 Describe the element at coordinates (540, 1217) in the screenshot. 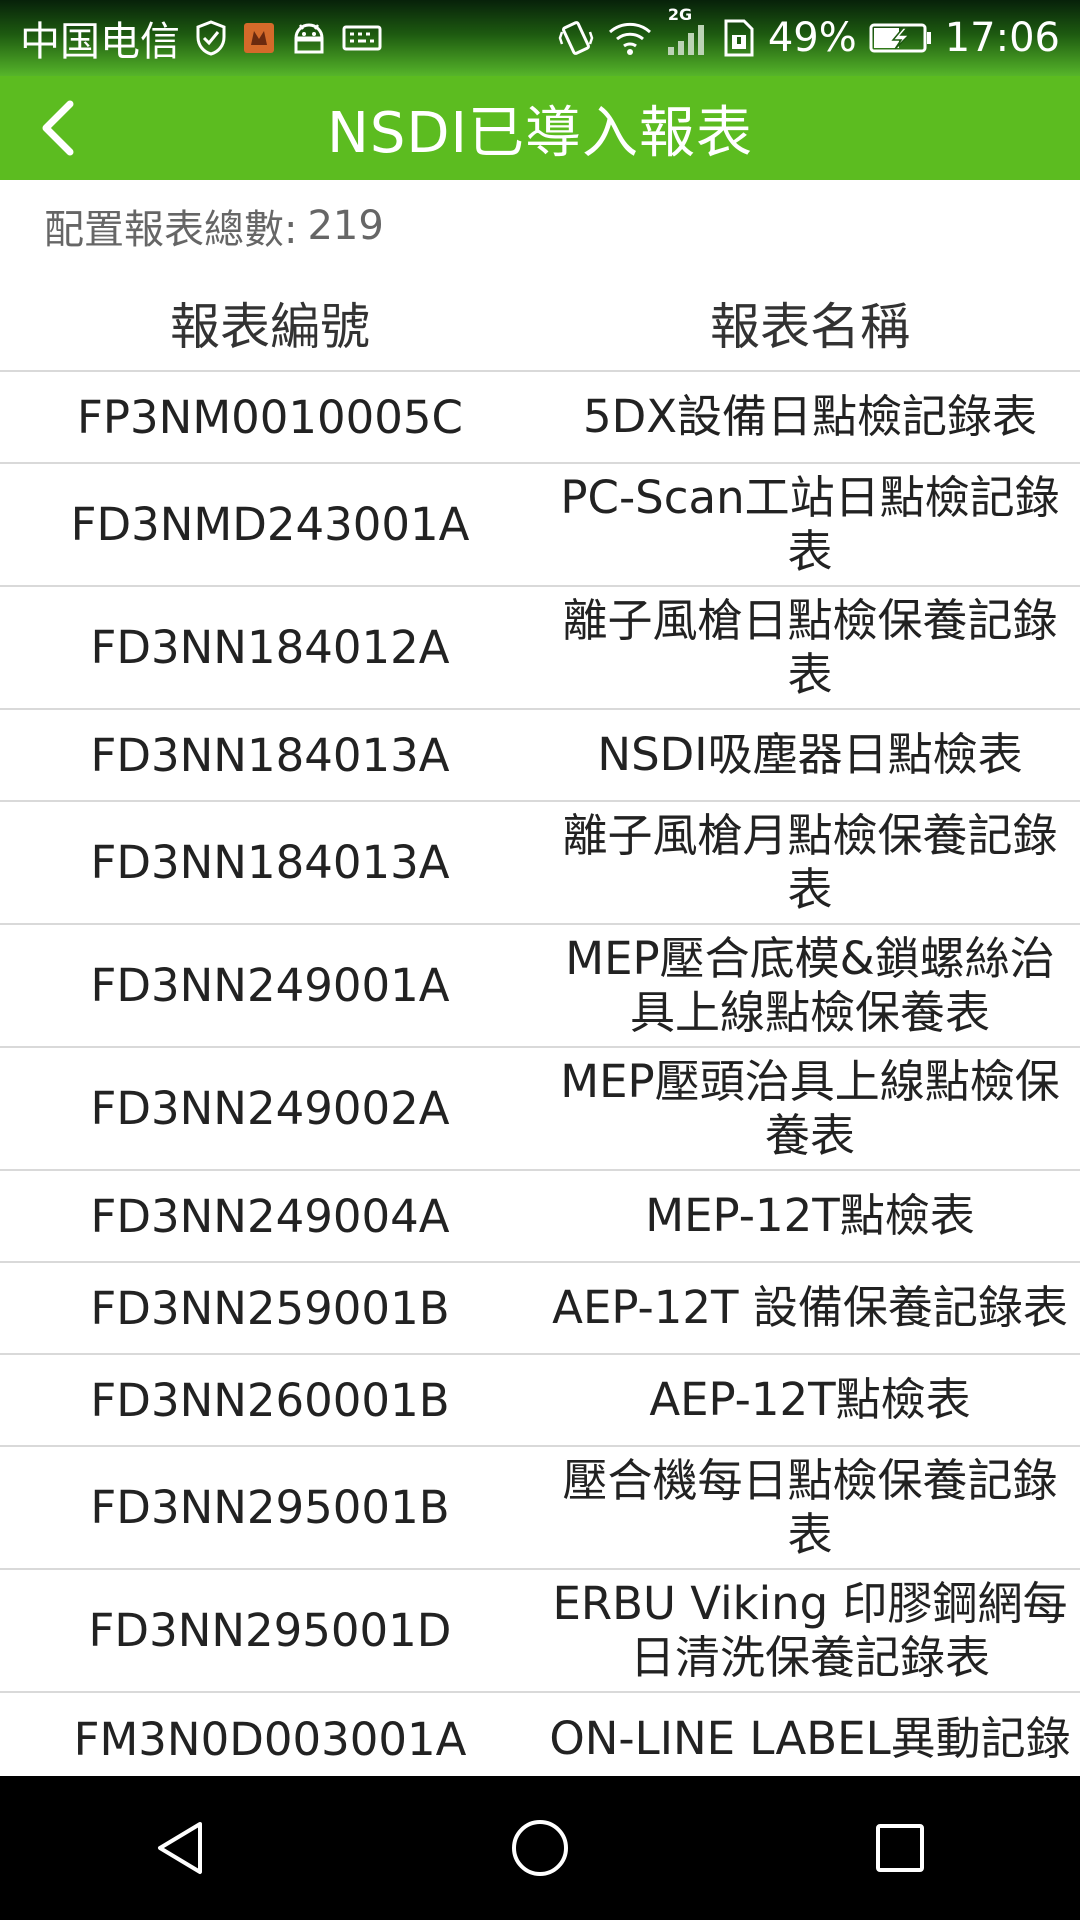

I see `table-row: FD3NN249004A MEP-12T點檢表` at that location.